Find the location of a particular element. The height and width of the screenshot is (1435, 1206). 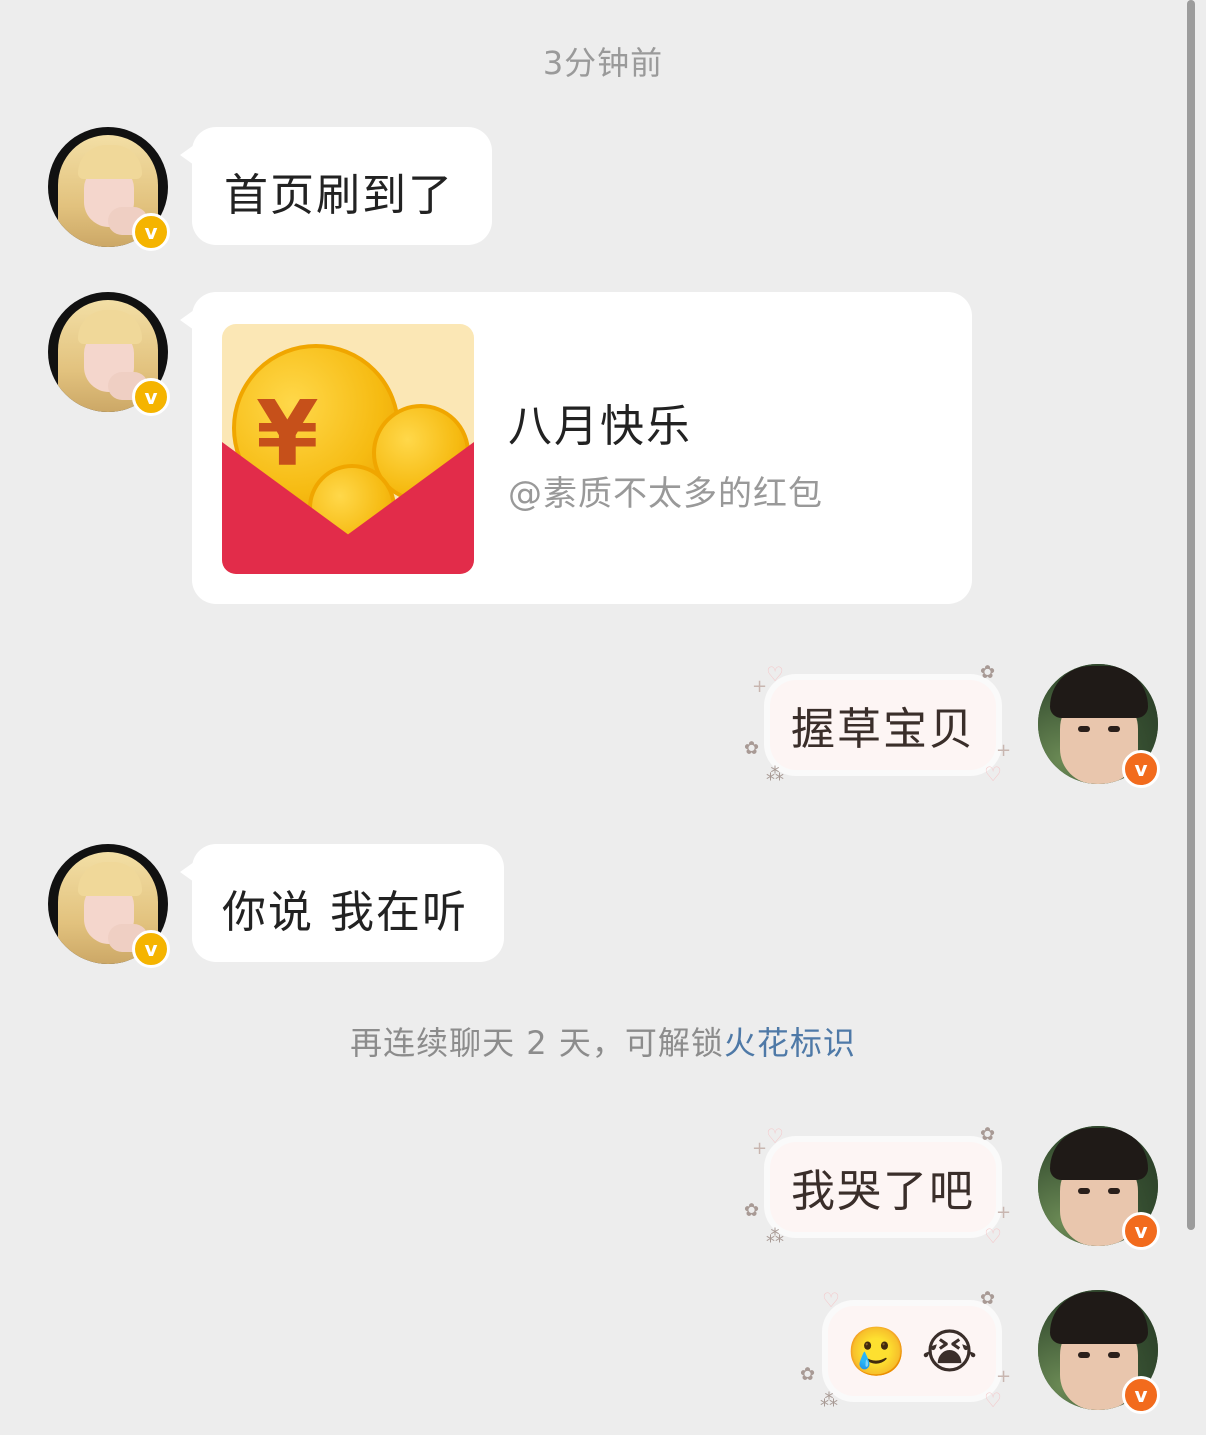

message-bubble: 首页刷到了 is located at coordinates (336, 186).